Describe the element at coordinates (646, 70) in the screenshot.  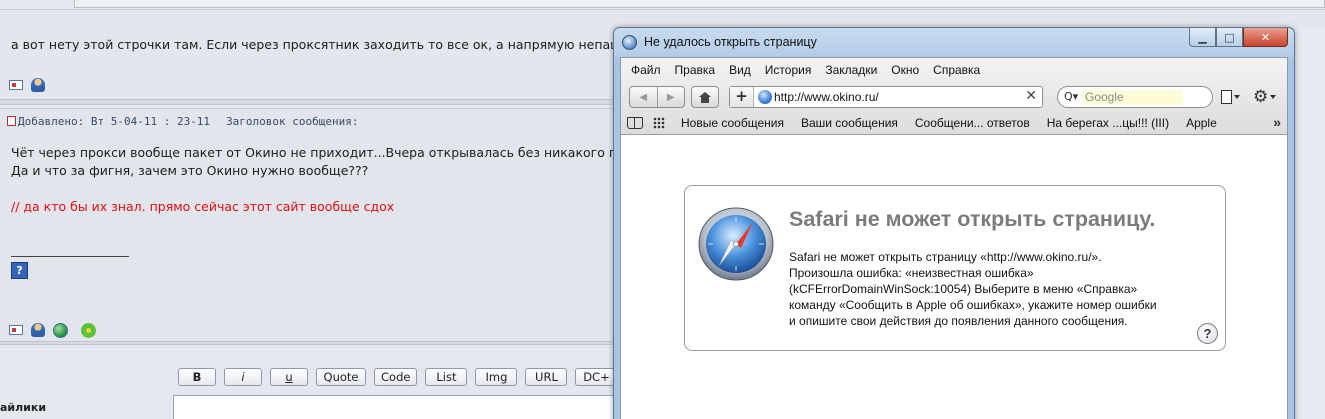
I see `menu-file: Файл` at that location.